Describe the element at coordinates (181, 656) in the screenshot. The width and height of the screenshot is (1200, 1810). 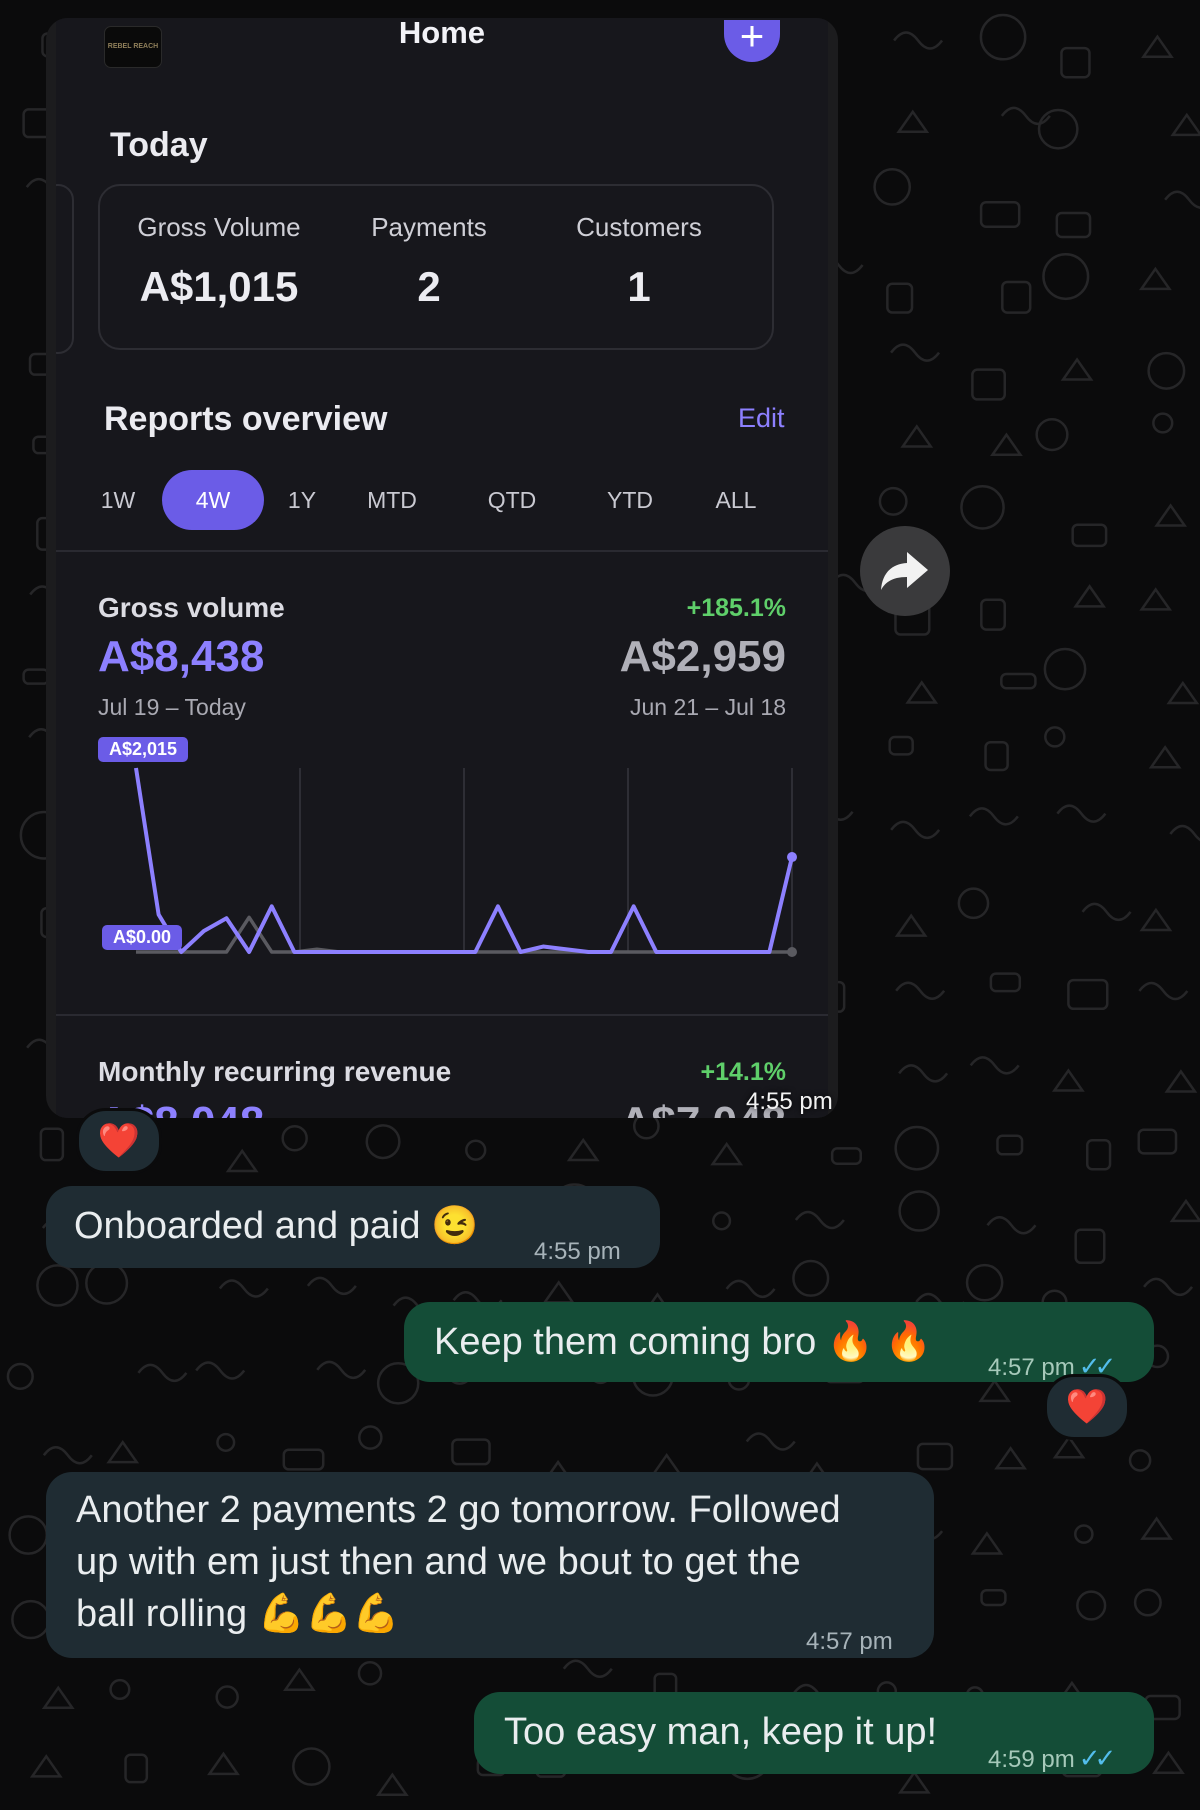
I see `gross-volume-value: A$8,438` at that location.